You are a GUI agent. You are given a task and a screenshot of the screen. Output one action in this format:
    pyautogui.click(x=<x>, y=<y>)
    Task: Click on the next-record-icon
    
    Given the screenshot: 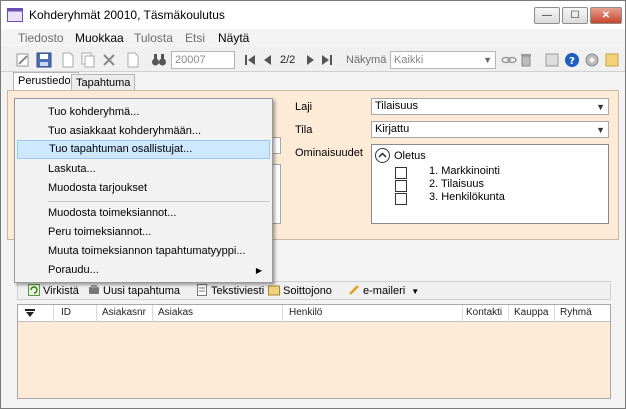 What is the action you would take?
    pyautogui.click(x=310, y=60)
    